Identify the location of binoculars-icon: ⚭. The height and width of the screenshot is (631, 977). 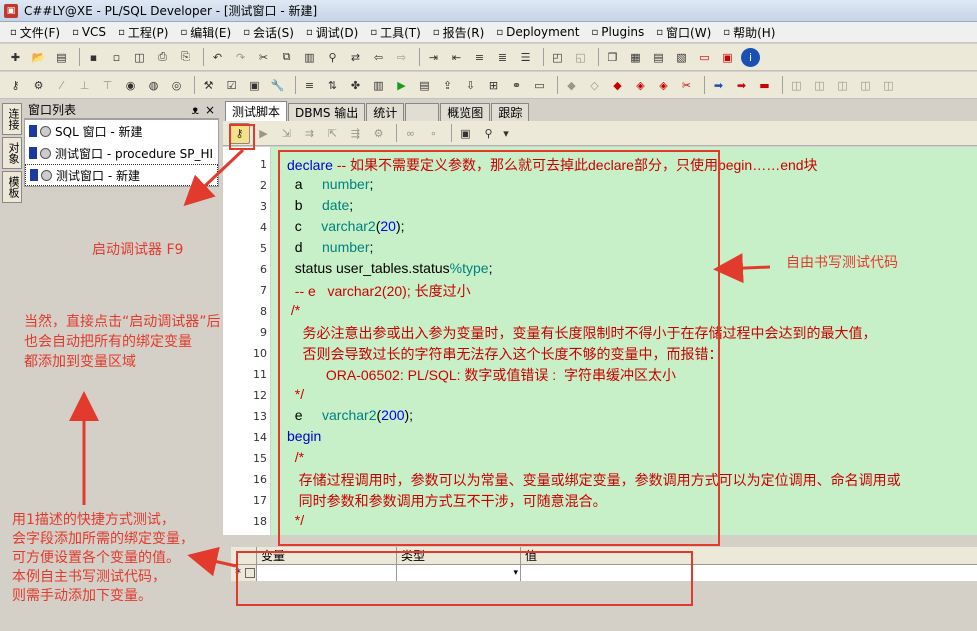
(516, 85).